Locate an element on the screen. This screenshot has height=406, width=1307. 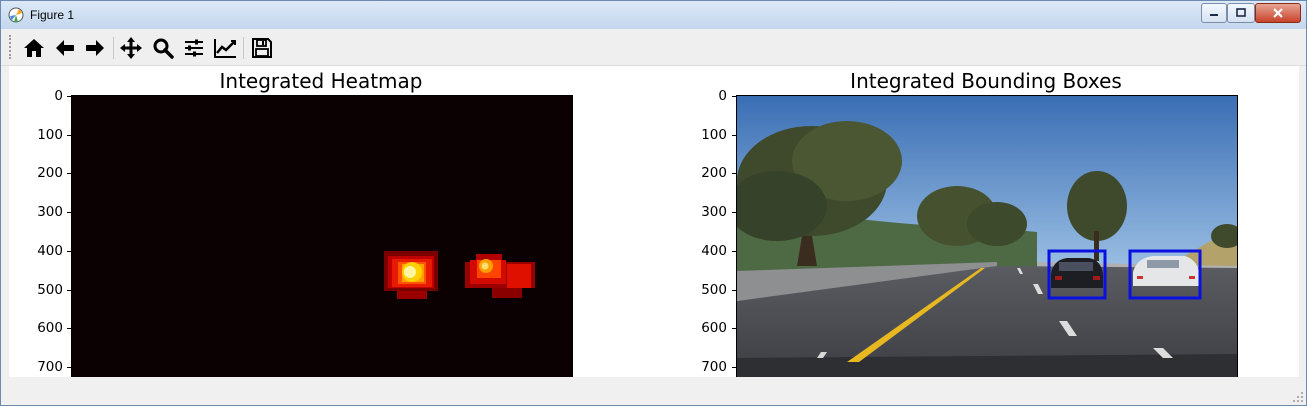
home-button is located at coordinates (34, 48).